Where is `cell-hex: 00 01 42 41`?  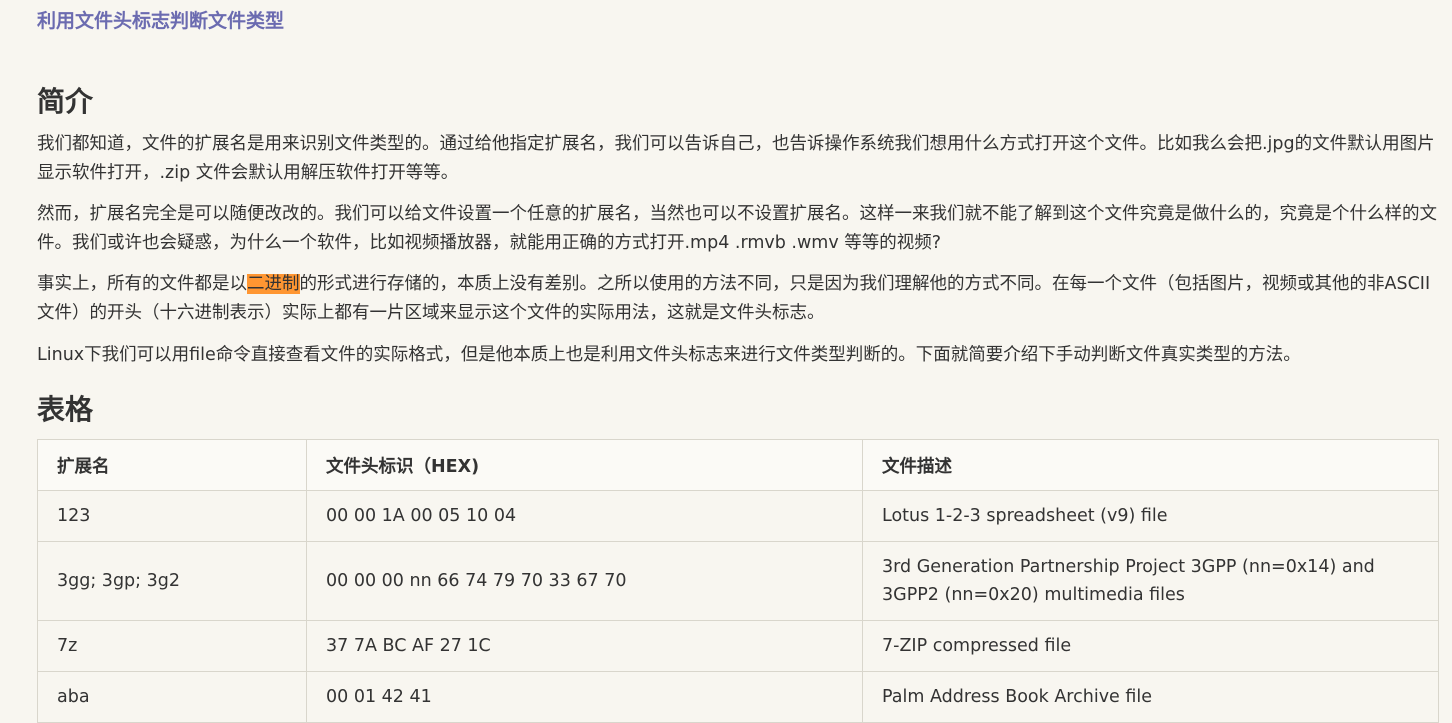
cell-hex: 00 01 42 41 is located at coordinates (584, 697).